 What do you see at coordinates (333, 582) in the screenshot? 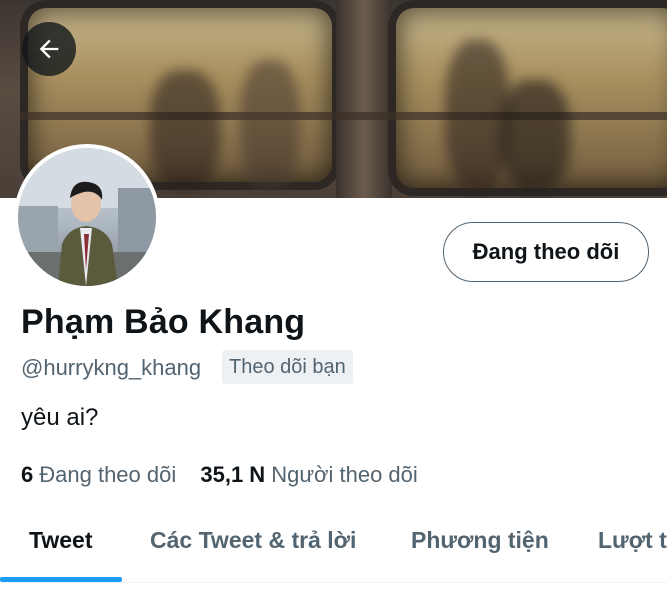
I see `tabs-divider` at bounding box center [333, 582].